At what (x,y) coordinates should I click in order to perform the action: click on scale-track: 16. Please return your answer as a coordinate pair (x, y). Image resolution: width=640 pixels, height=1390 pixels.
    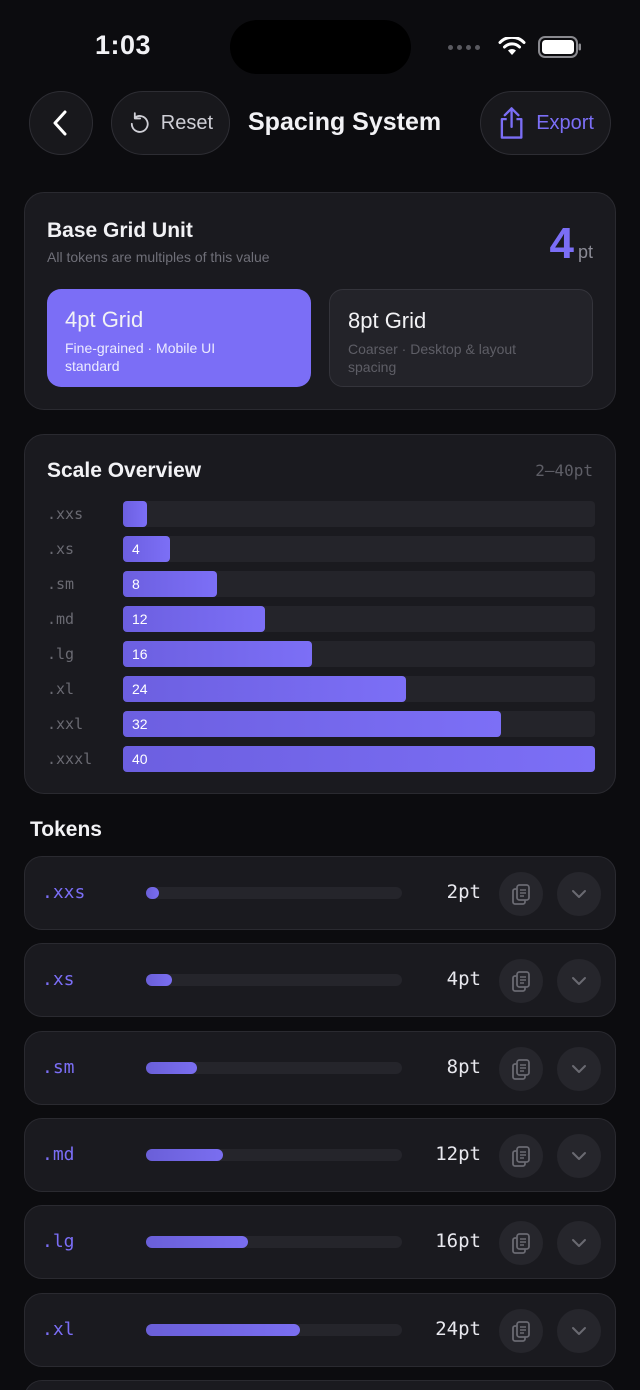
    Looking at the image, I should click on (359, 654).